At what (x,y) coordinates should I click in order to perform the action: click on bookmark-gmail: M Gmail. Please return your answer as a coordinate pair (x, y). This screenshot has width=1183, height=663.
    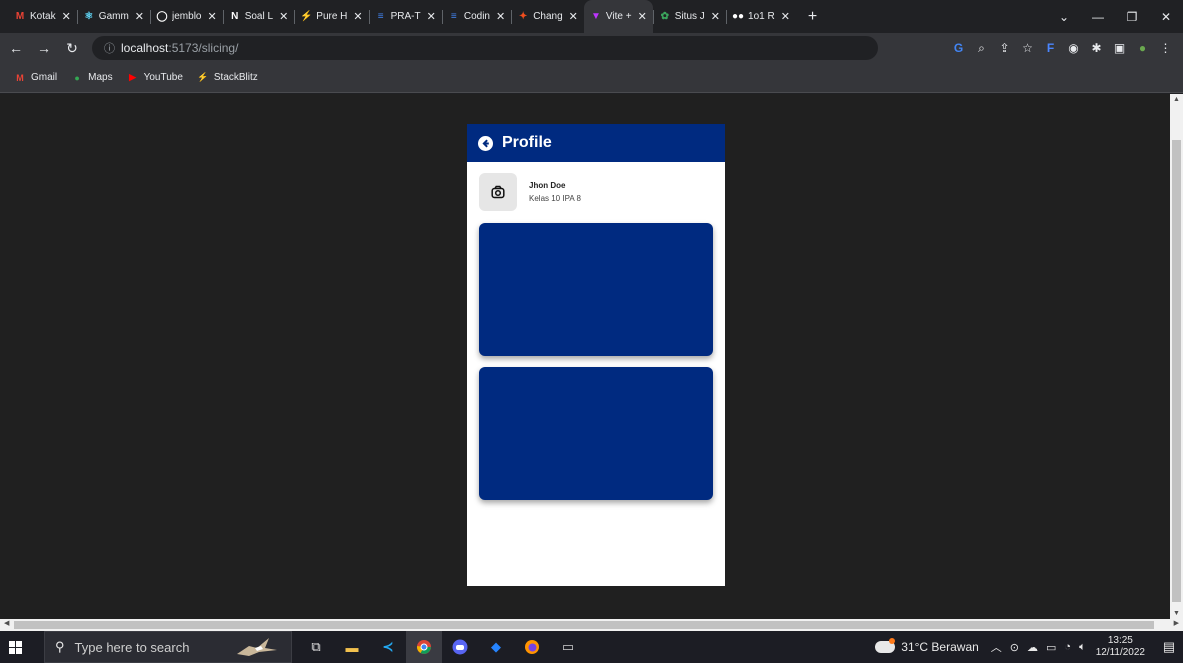
    Looking at the image, I should click on (35, 78).